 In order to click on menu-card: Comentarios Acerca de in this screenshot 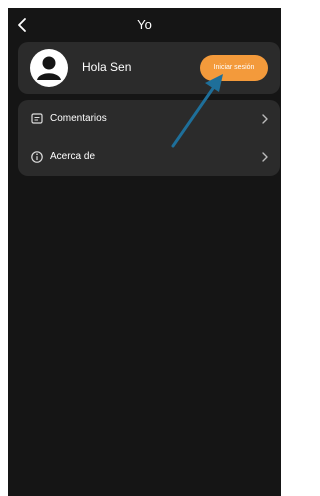, I will do `click(149, 138)`.